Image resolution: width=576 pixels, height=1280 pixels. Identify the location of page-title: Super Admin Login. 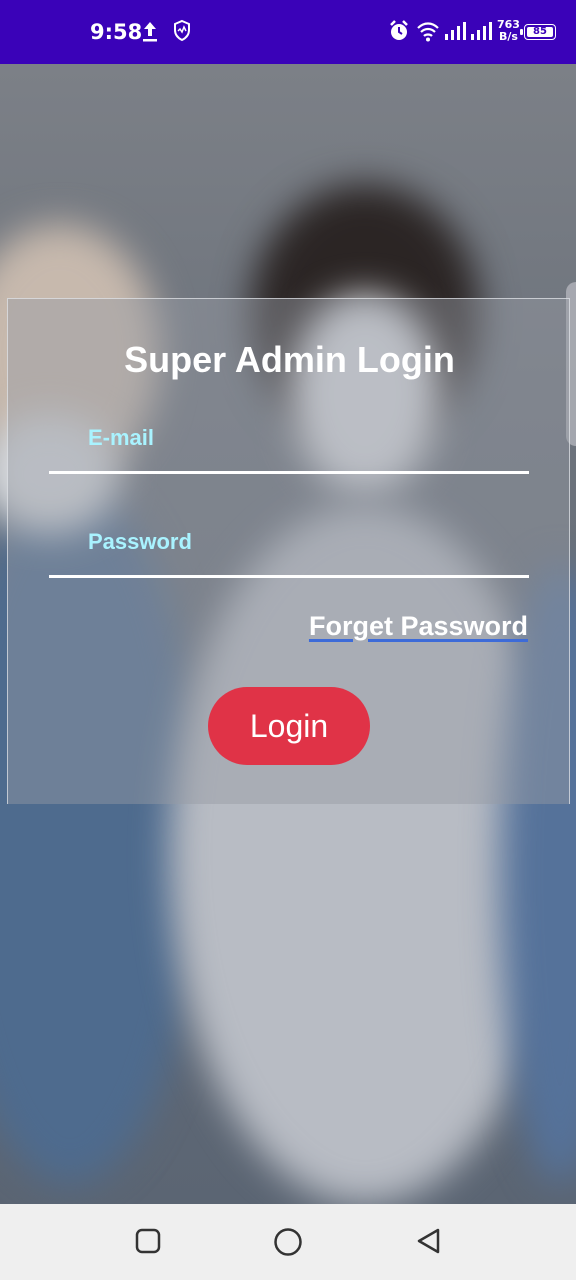
(289, 359).